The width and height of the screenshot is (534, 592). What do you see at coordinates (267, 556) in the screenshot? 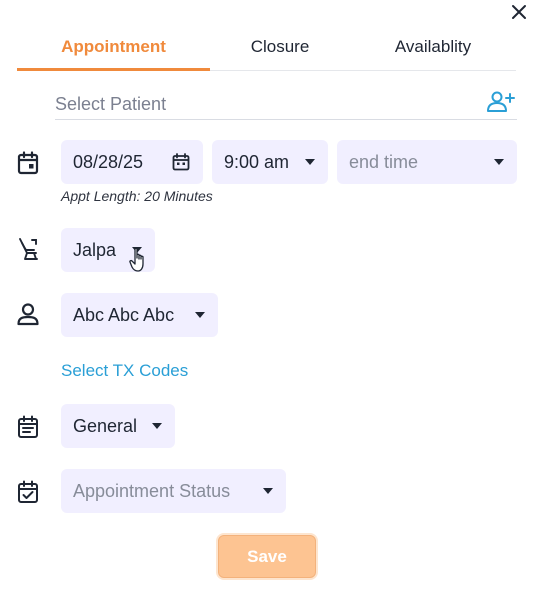
I see `save-button: Save` at bounding box center [267, 556].